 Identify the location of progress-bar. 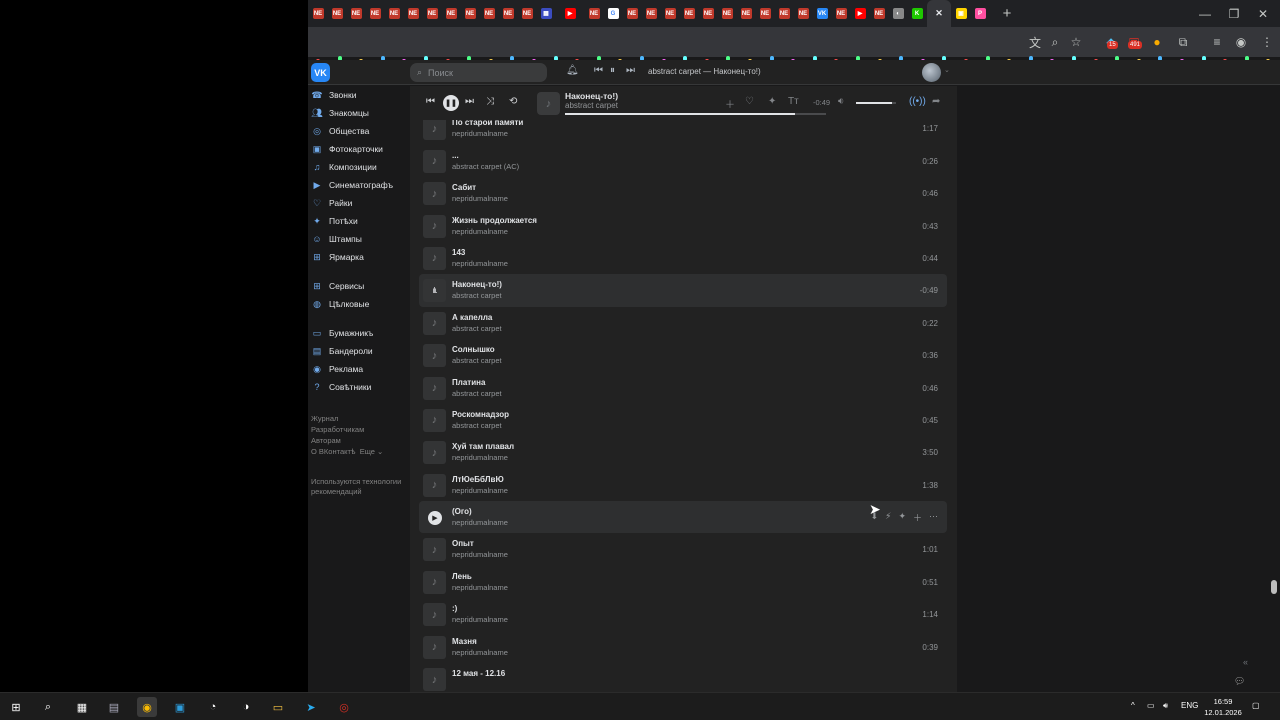
(695, 114).